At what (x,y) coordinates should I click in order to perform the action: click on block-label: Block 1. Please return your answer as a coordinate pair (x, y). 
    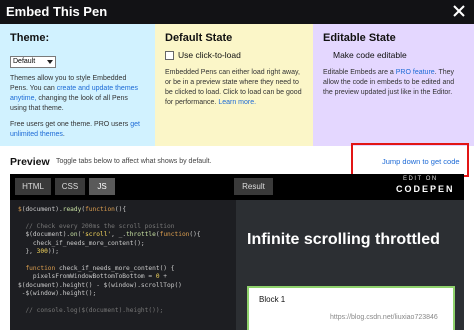
    Looking at the image, I should click on (272, 299).